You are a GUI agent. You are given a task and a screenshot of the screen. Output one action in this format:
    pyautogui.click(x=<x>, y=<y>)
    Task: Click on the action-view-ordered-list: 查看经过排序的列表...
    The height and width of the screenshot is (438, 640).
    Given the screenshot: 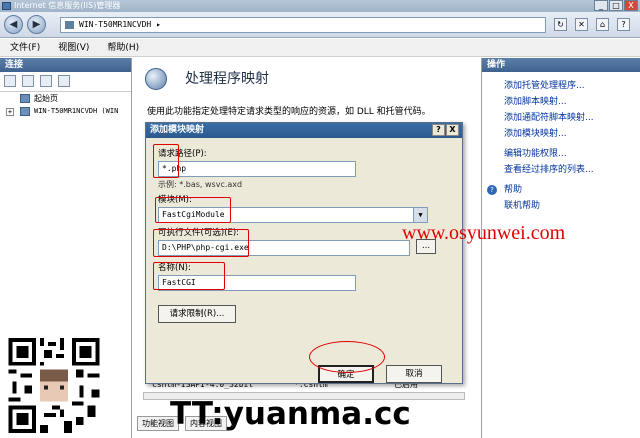 What is the action you would take?
    pyautogui.click(x=561, y=170)
    